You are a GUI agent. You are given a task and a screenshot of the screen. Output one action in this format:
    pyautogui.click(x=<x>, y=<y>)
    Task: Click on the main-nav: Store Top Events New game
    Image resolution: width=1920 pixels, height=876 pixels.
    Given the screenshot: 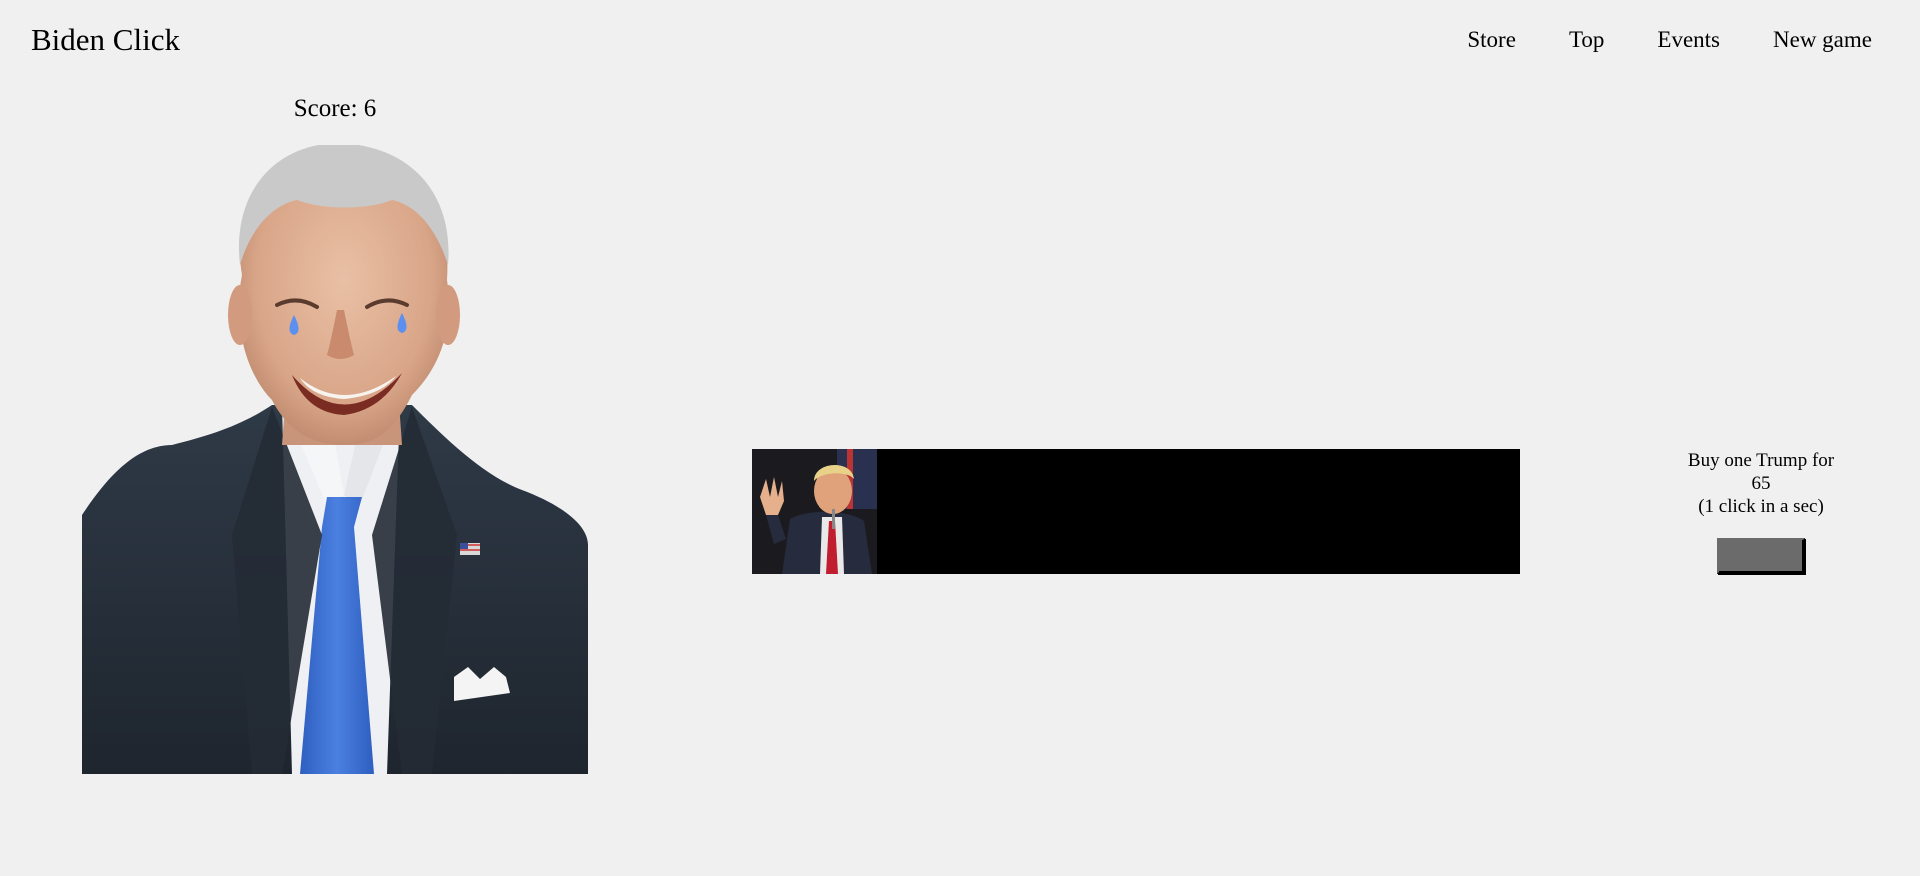 What is the action you would take?
    pyautogui.click(x=1669, y=40)
    